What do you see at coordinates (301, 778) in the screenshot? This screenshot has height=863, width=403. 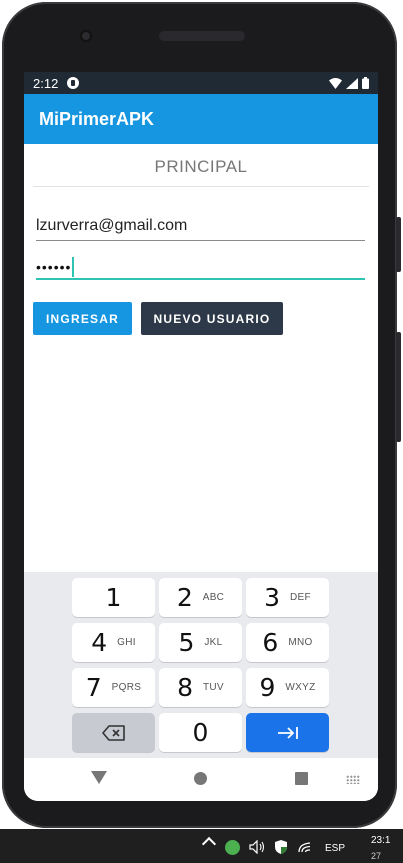 I see `recents-icon` at bounding box center [301, 778].